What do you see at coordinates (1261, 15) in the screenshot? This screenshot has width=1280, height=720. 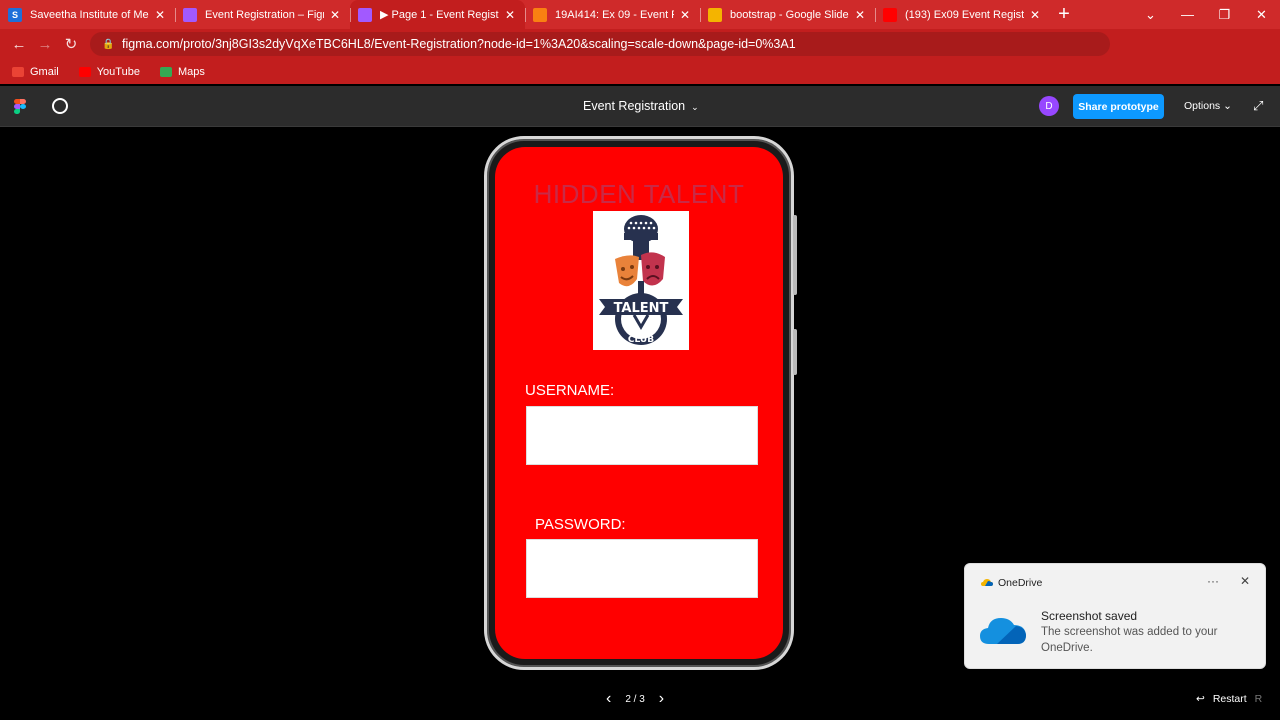 I see `close-window-button: ✕` at bounding box center [1261, 15].